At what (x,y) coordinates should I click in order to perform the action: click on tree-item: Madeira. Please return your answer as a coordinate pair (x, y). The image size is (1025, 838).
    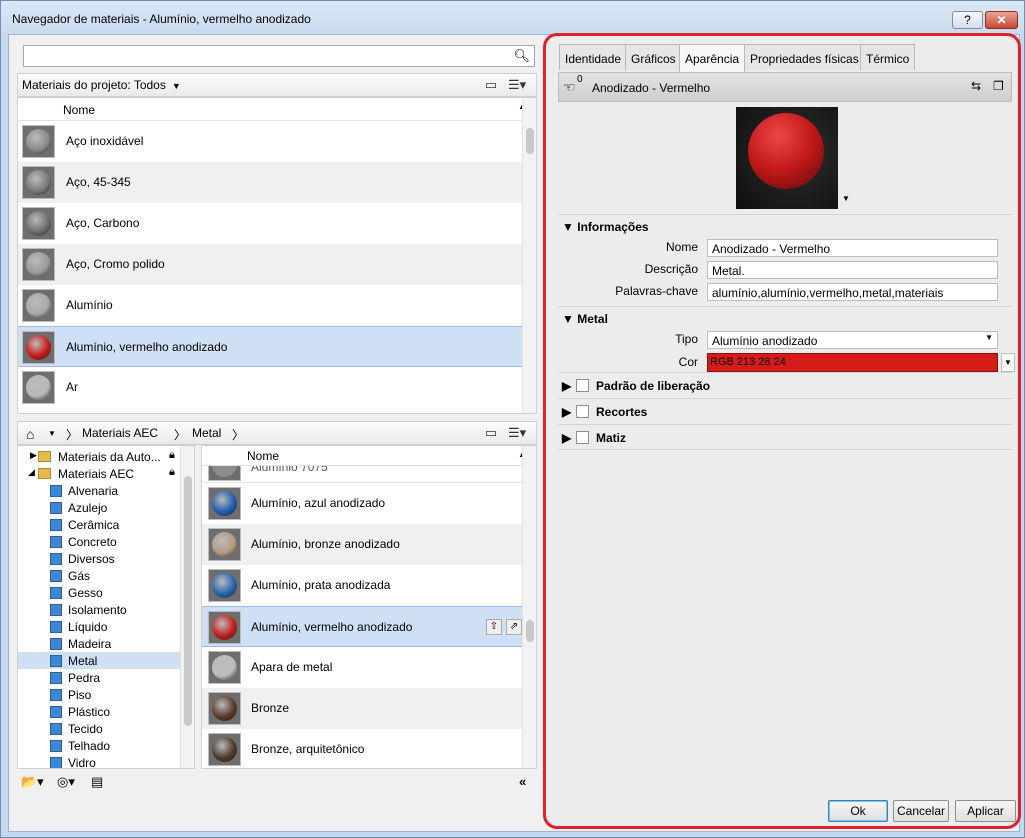
    Looking at the image, I should click on (106, 643).